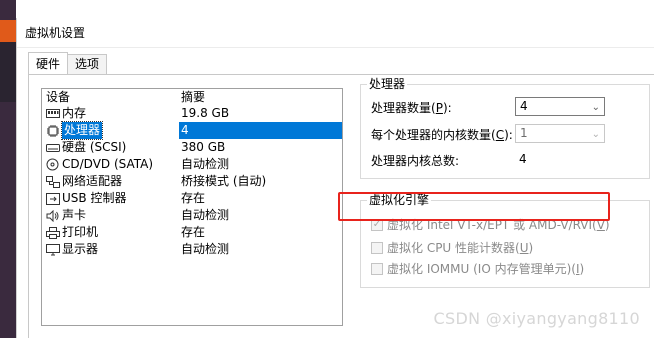 The width and height of the screenshot is (654, 338). I want to click on cores-per-processor-label: 每个处理器的内核数量(C):, so click(442, 134).